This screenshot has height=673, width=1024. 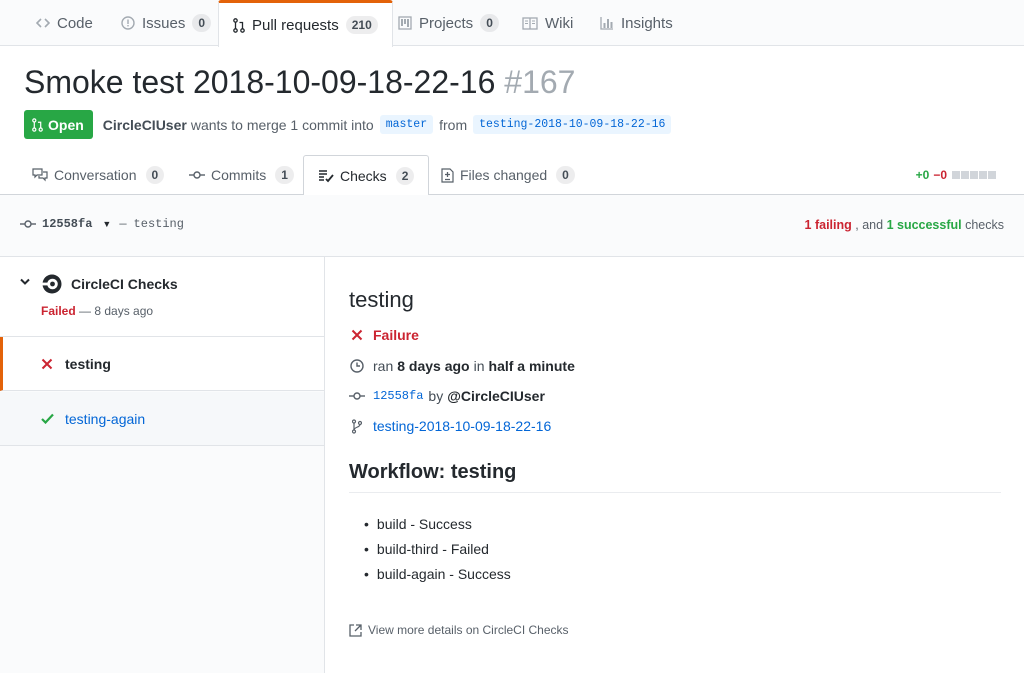 I want to click on check-conclusion: Failure, so click(x=384, y=335).